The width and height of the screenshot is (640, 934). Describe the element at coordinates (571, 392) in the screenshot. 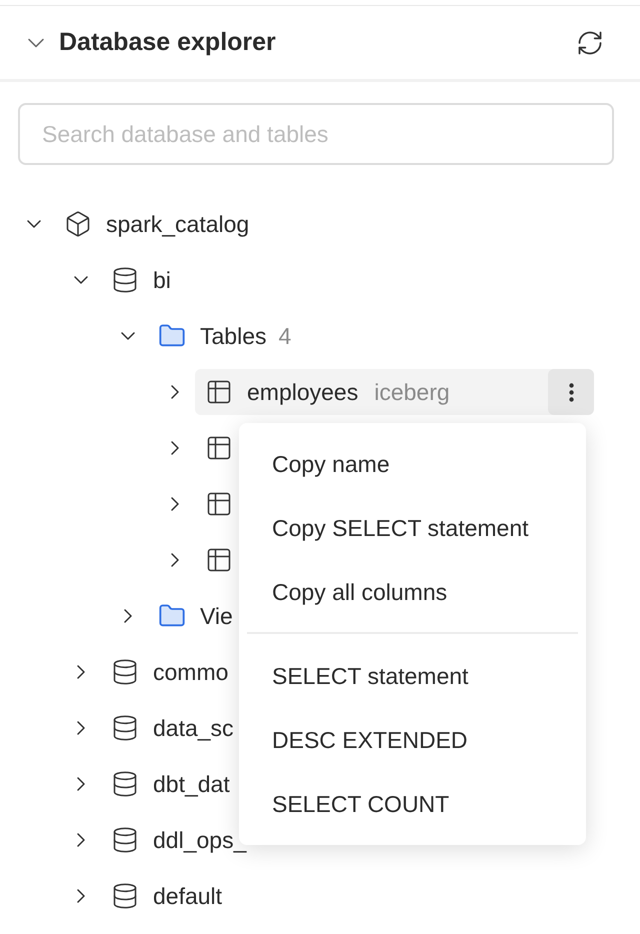

I see `kebab-icon` at that location.